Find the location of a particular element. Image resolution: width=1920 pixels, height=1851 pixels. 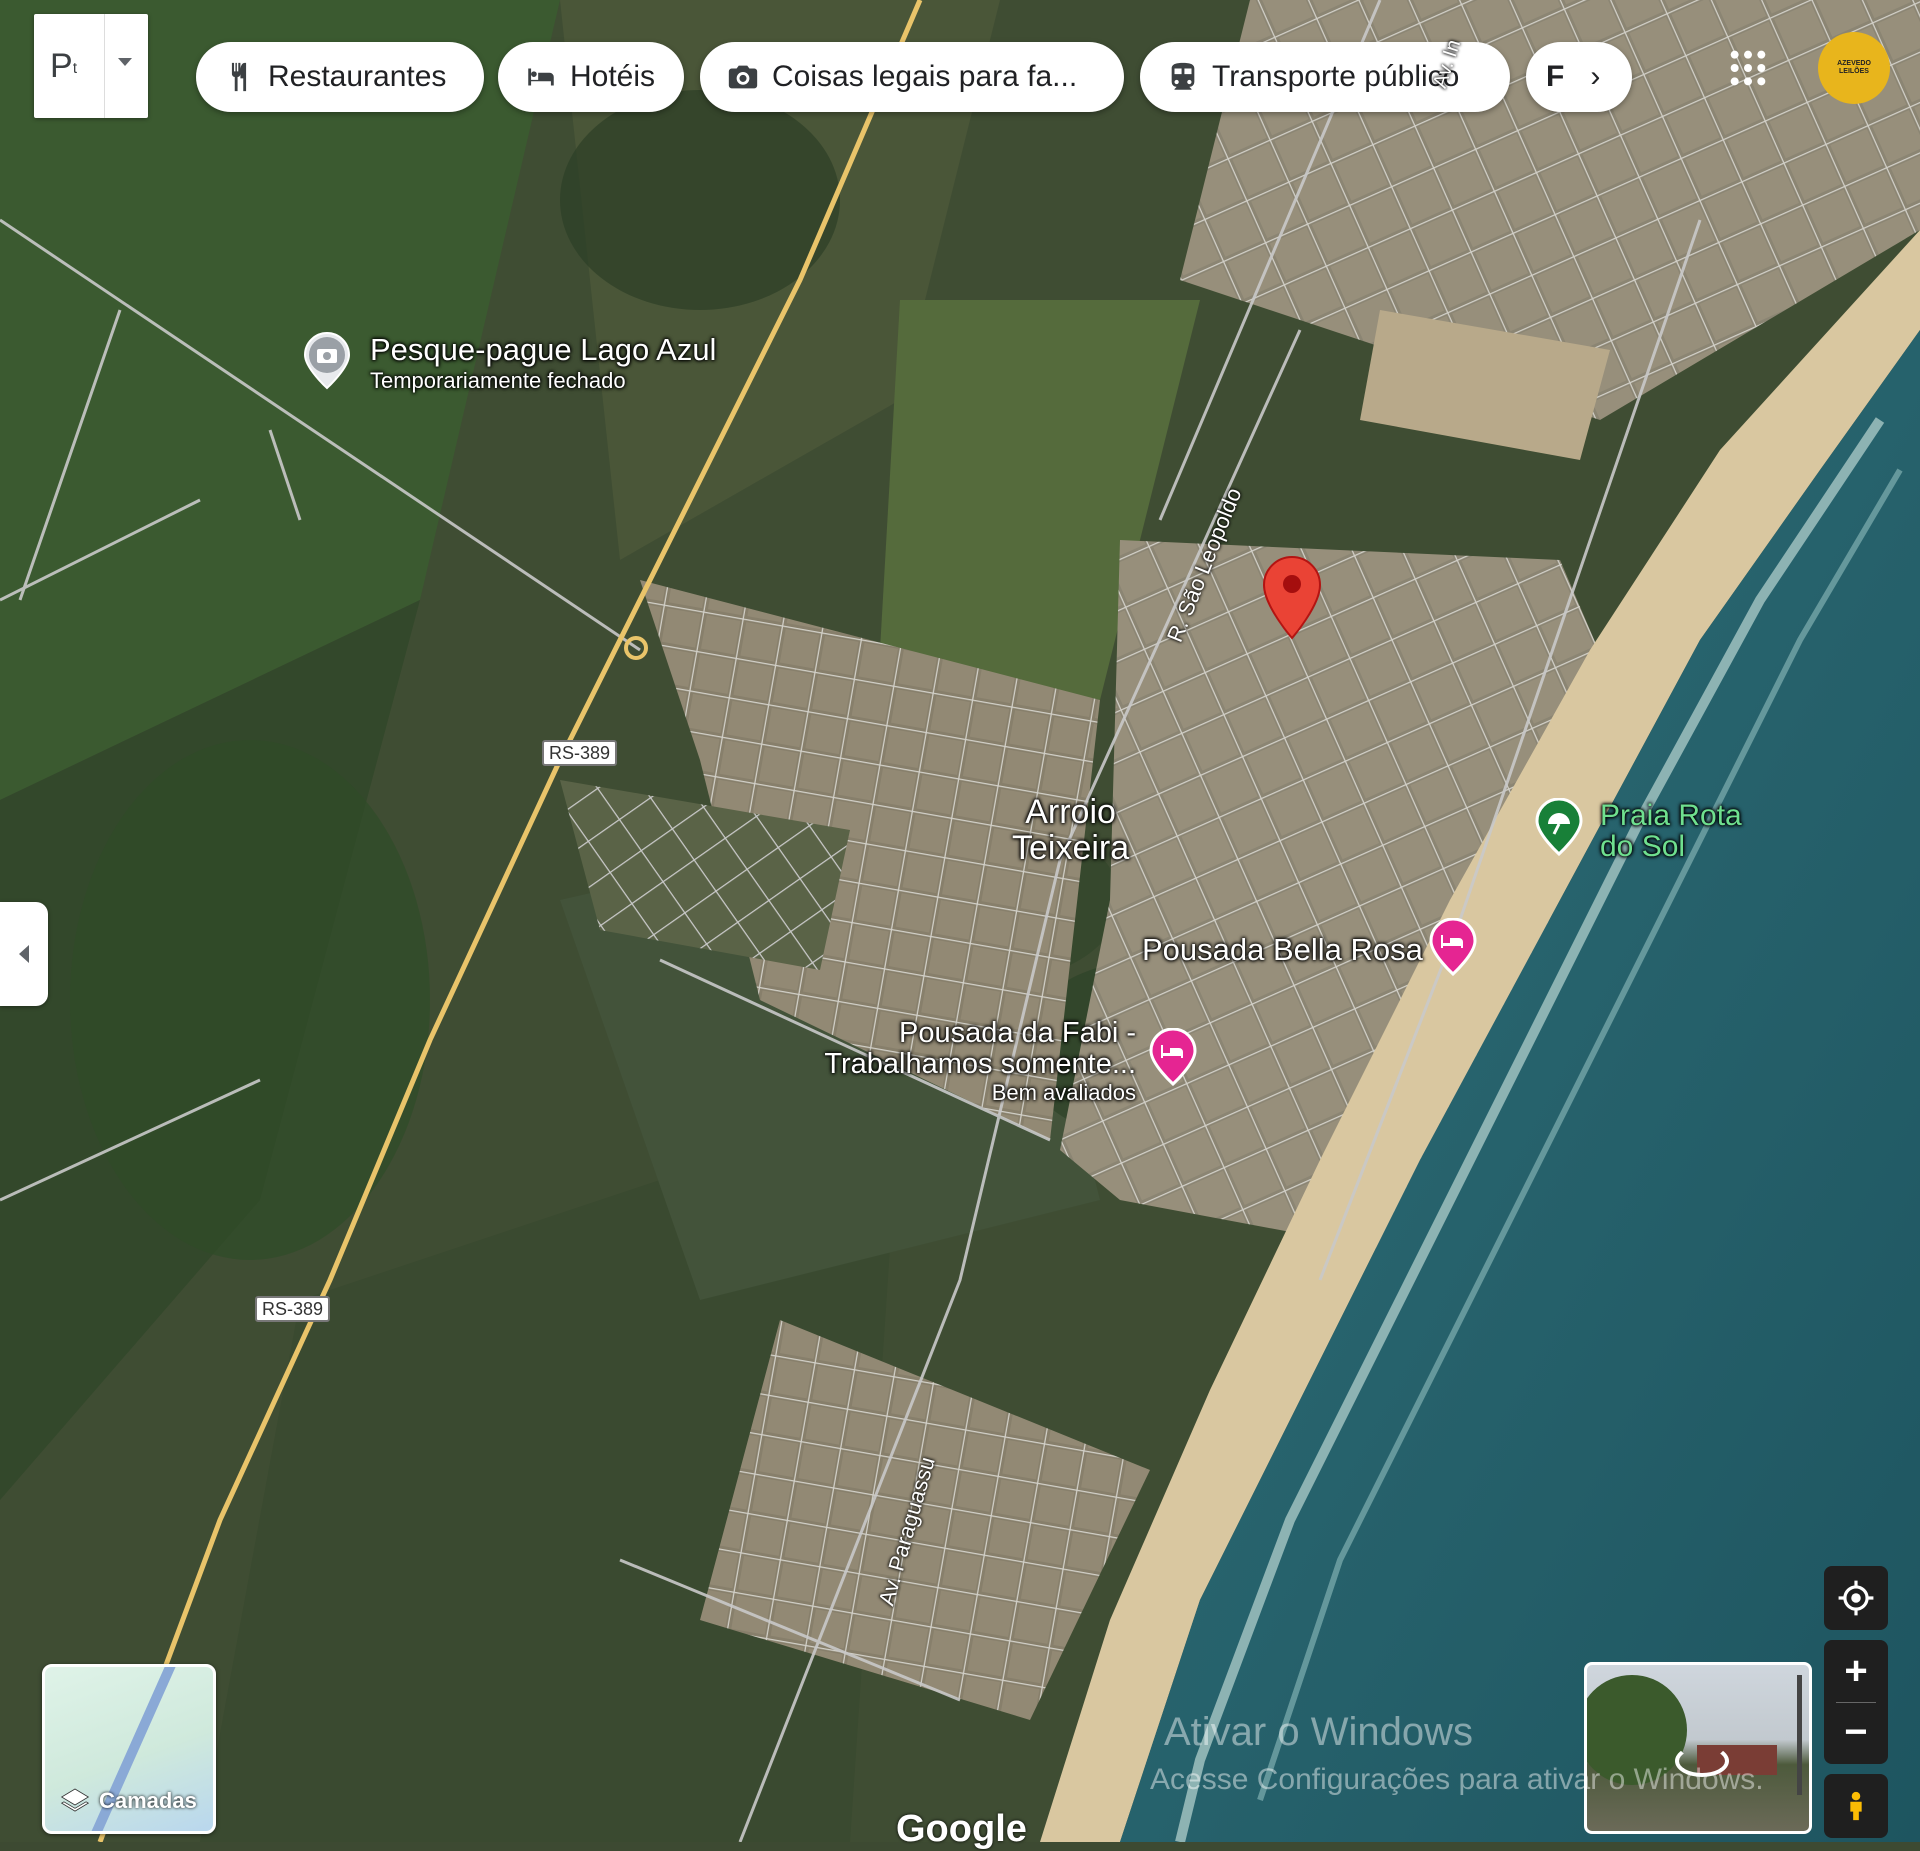

poi-bella-rosa-title: Pousada Bella Rosa is located at coordinates (1282, 949).